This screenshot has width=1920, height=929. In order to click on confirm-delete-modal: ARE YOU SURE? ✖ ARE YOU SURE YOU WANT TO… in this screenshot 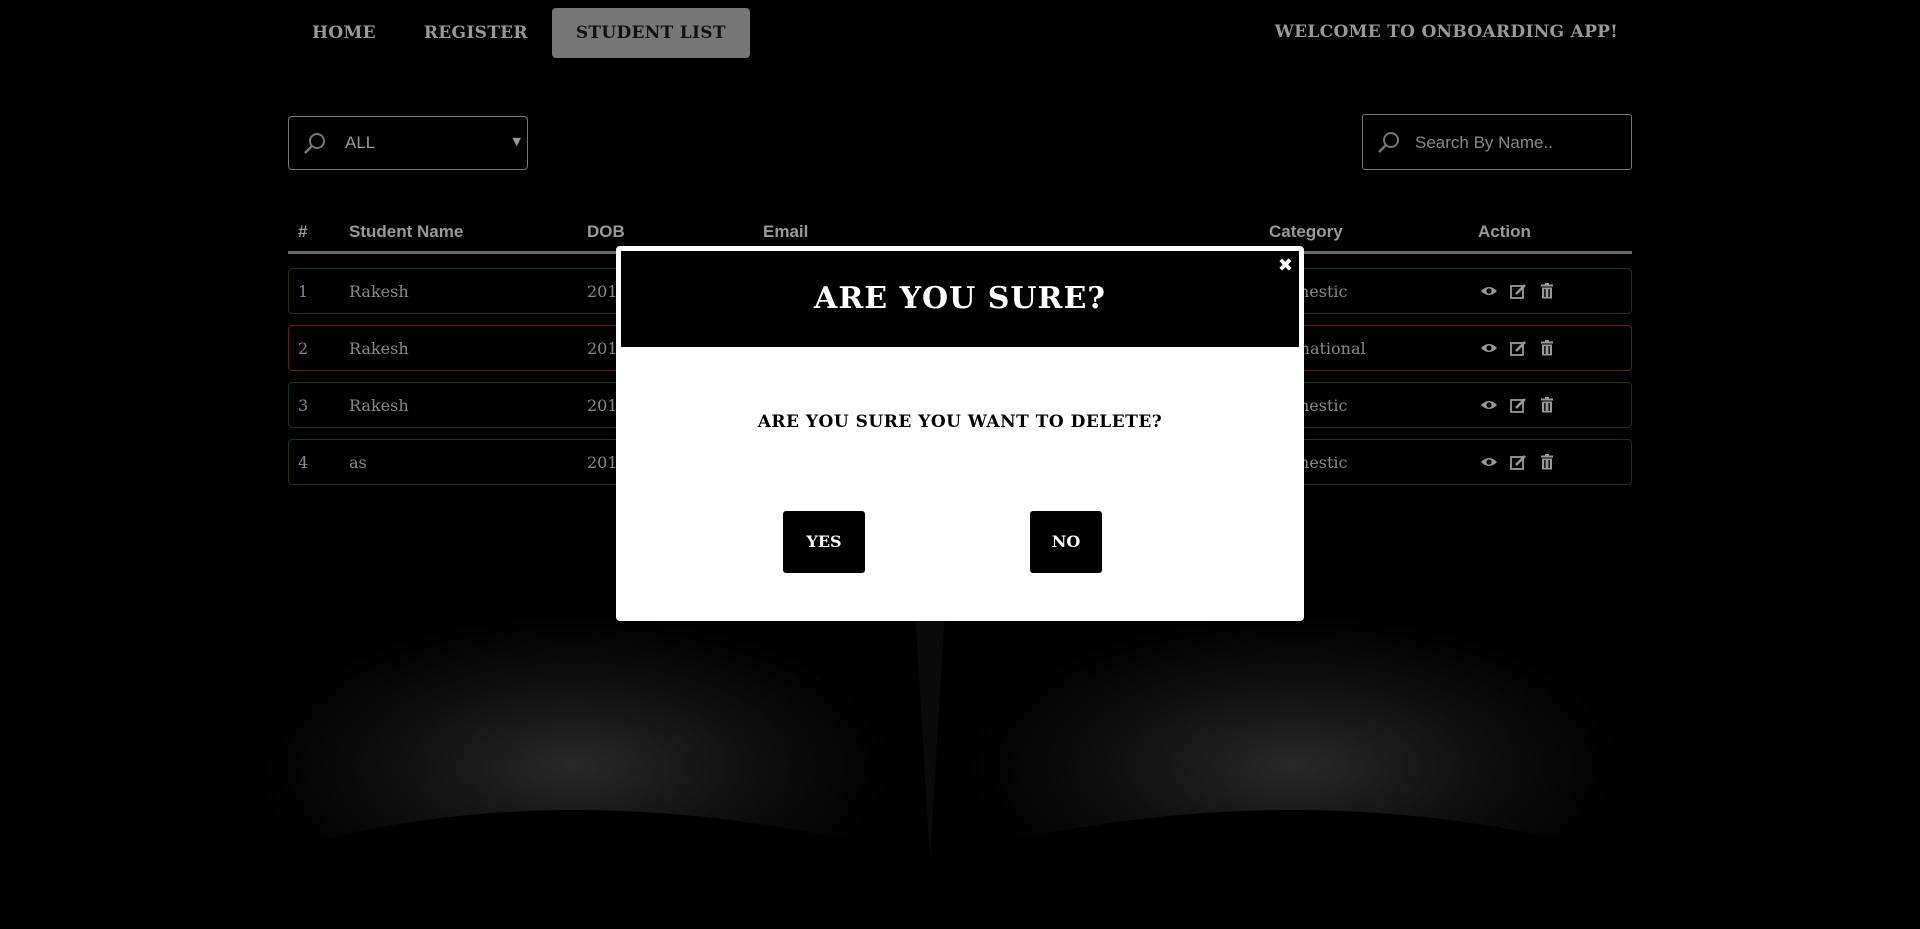, I will do `click(960, 433)`.